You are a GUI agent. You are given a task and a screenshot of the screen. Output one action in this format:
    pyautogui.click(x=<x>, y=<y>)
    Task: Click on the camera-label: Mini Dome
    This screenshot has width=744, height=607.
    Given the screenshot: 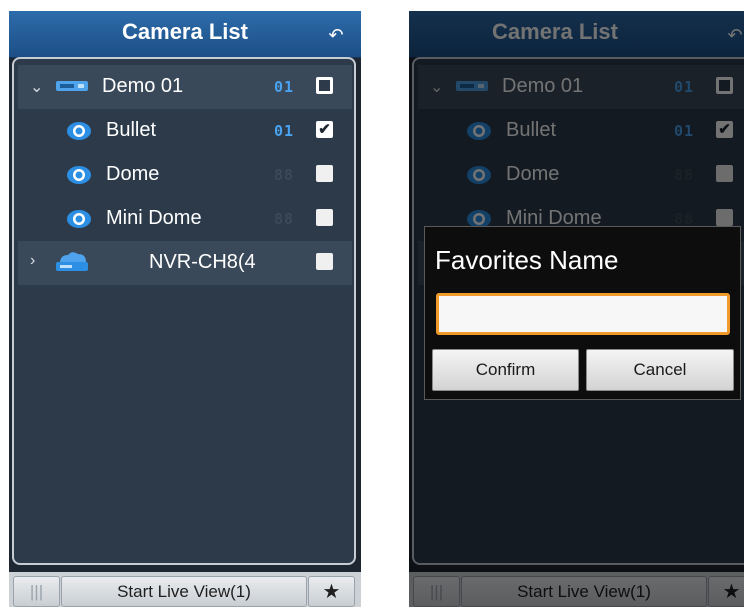 What is the action you would take?
    pyautogui.click(x=154, y=218)
    